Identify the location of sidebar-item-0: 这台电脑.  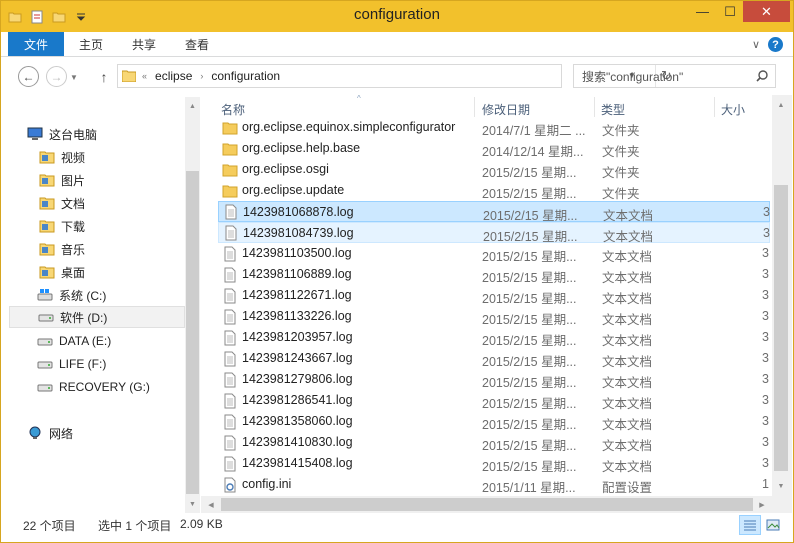
(93, 134).